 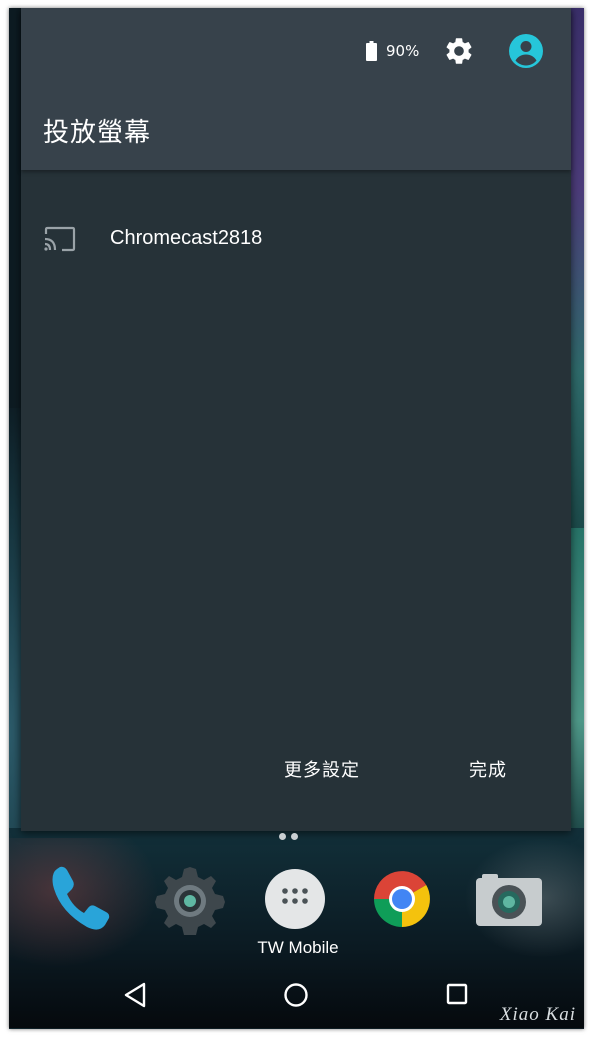 What do you see at coordinates (403, 51) in the screenshot?
I see `battery-percentage: 90%` at bounding box center [403, 51].